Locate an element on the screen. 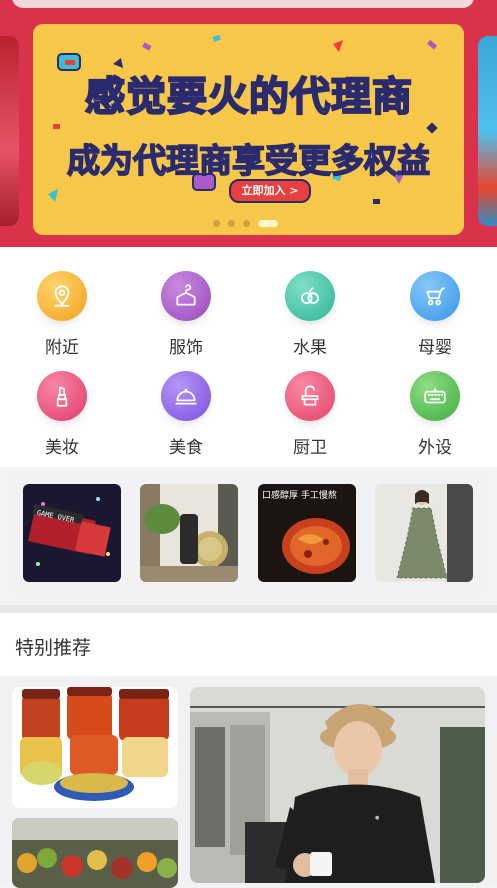  category-beauty: 美妆 is located at coordinates (62, 414).